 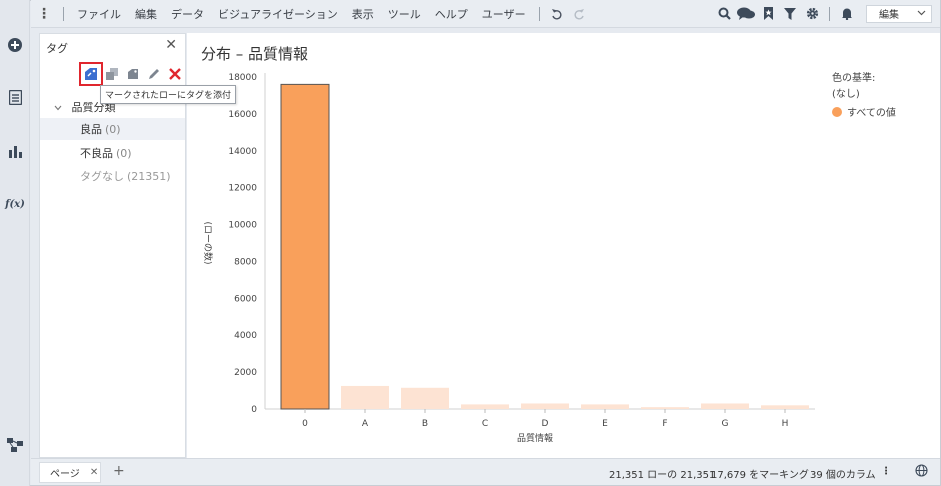 I want to click on y-tick-label: 16000, so click(x=242, y=115).